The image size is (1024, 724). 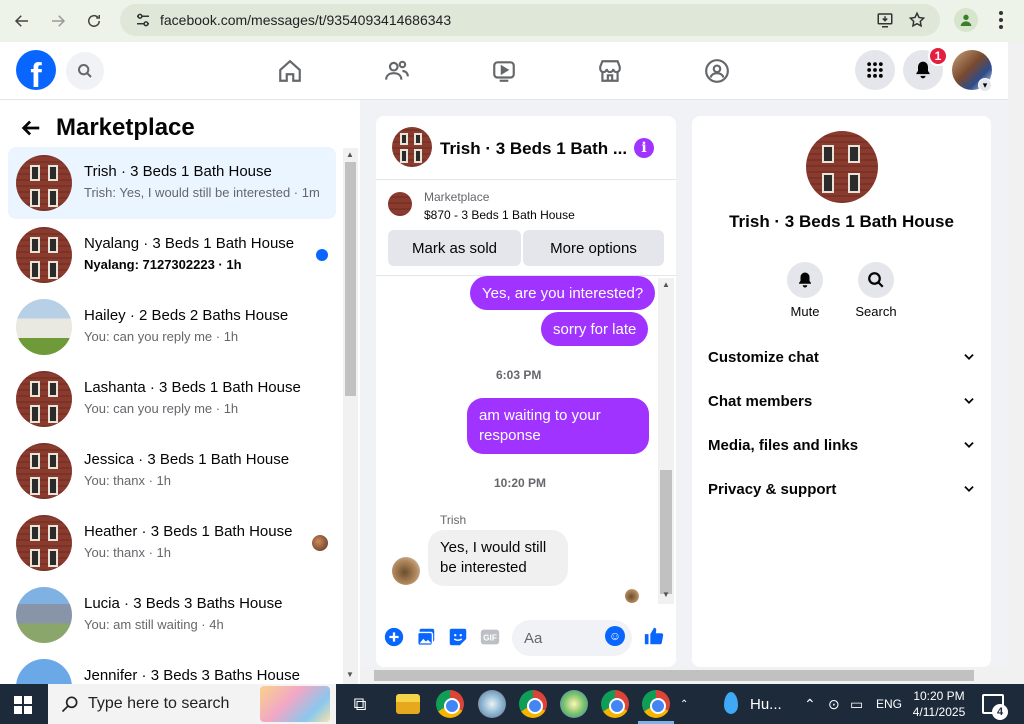 What do you see at coordinates (772, 489) in the screenshot?
I see `section-label: Privacy & support` at bounding box center [772, 489].